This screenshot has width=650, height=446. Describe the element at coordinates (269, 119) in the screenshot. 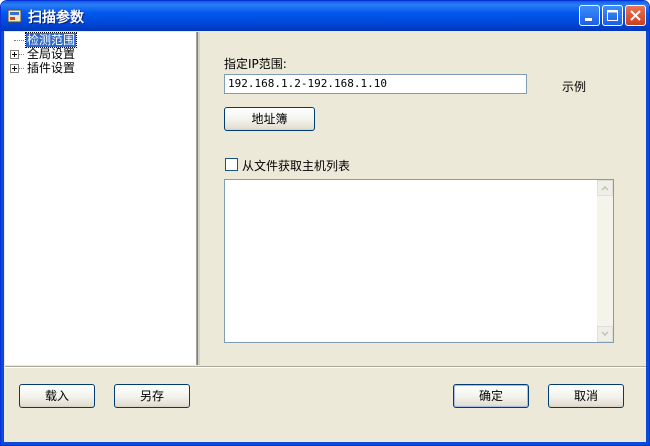

I see `address-book-button: 地址簿` at that location.